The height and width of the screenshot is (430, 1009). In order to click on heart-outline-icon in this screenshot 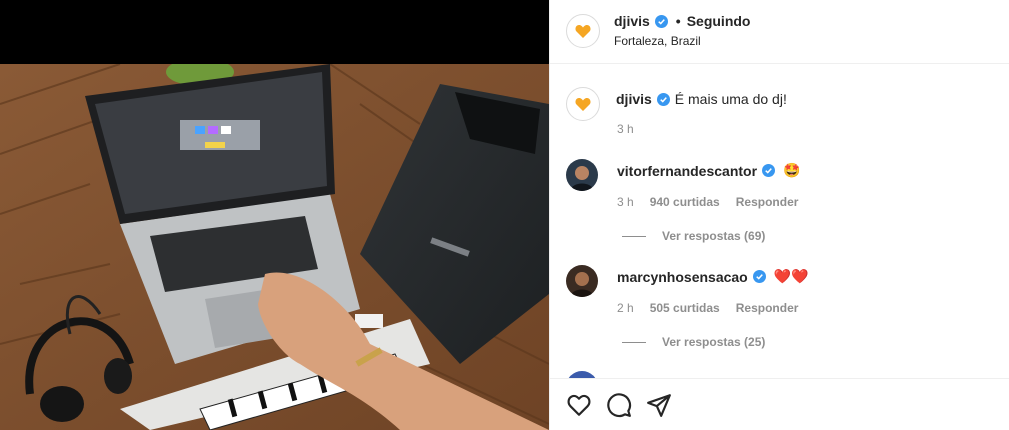, I will do `click(579, 405)`.